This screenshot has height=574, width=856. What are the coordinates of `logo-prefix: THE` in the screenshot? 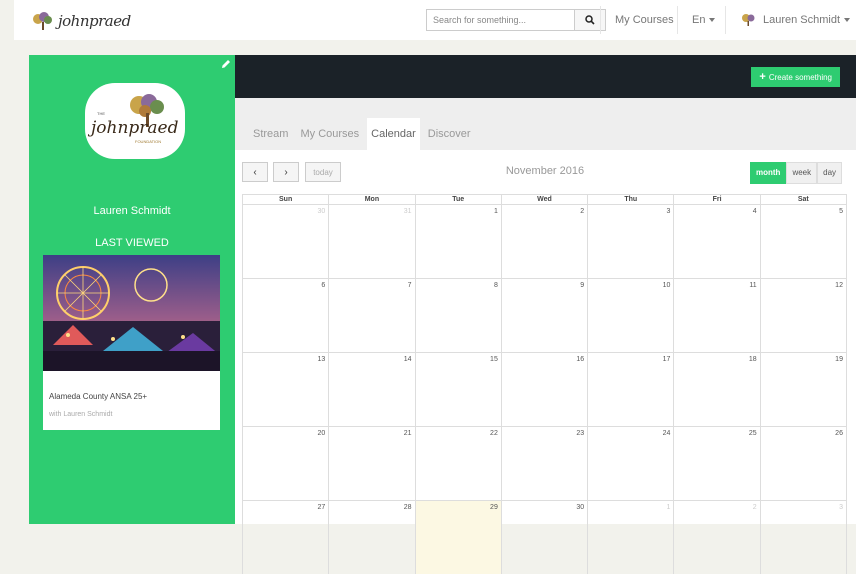 It's located at (101, 113).